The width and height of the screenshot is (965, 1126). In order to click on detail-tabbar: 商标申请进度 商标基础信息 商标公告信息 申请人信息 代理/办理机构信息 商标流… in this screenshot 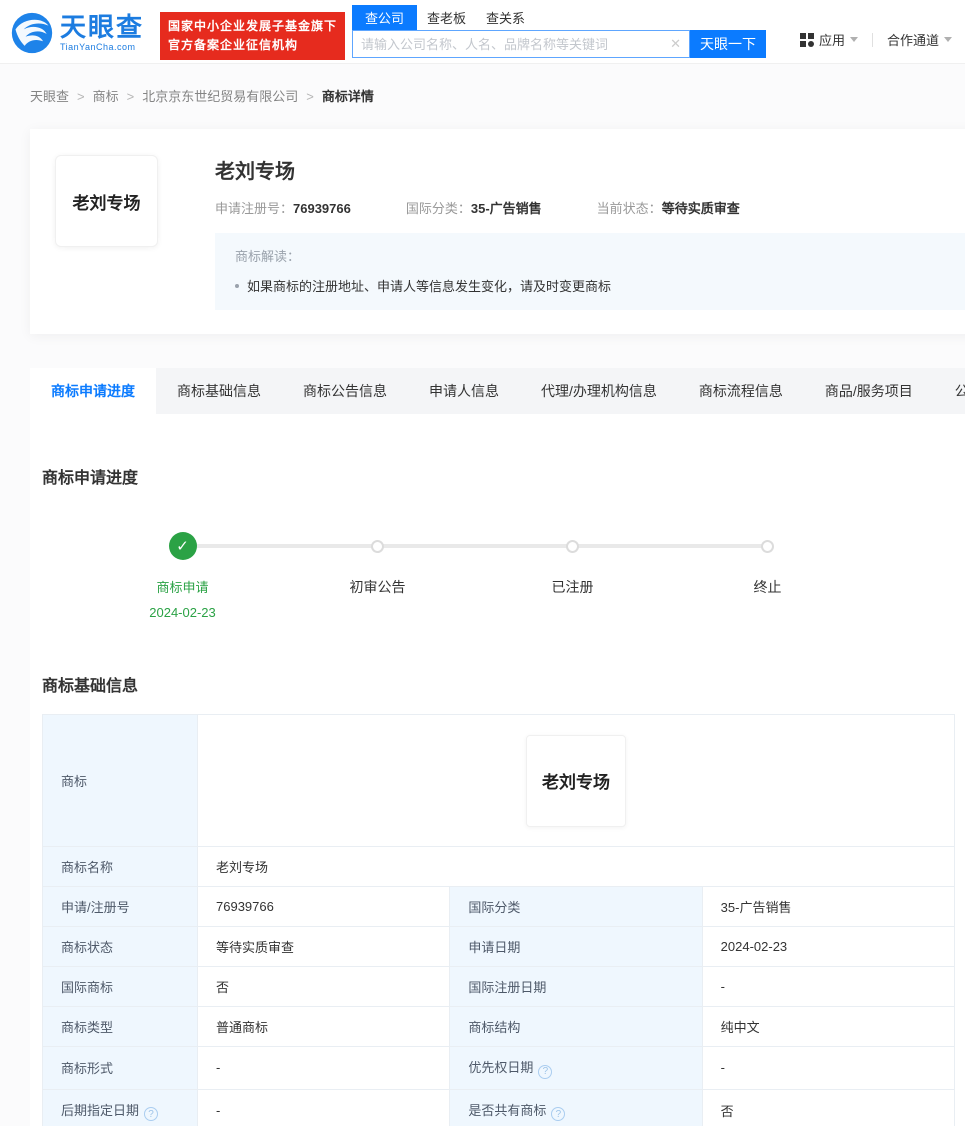, I will do `click(497, 391)`.